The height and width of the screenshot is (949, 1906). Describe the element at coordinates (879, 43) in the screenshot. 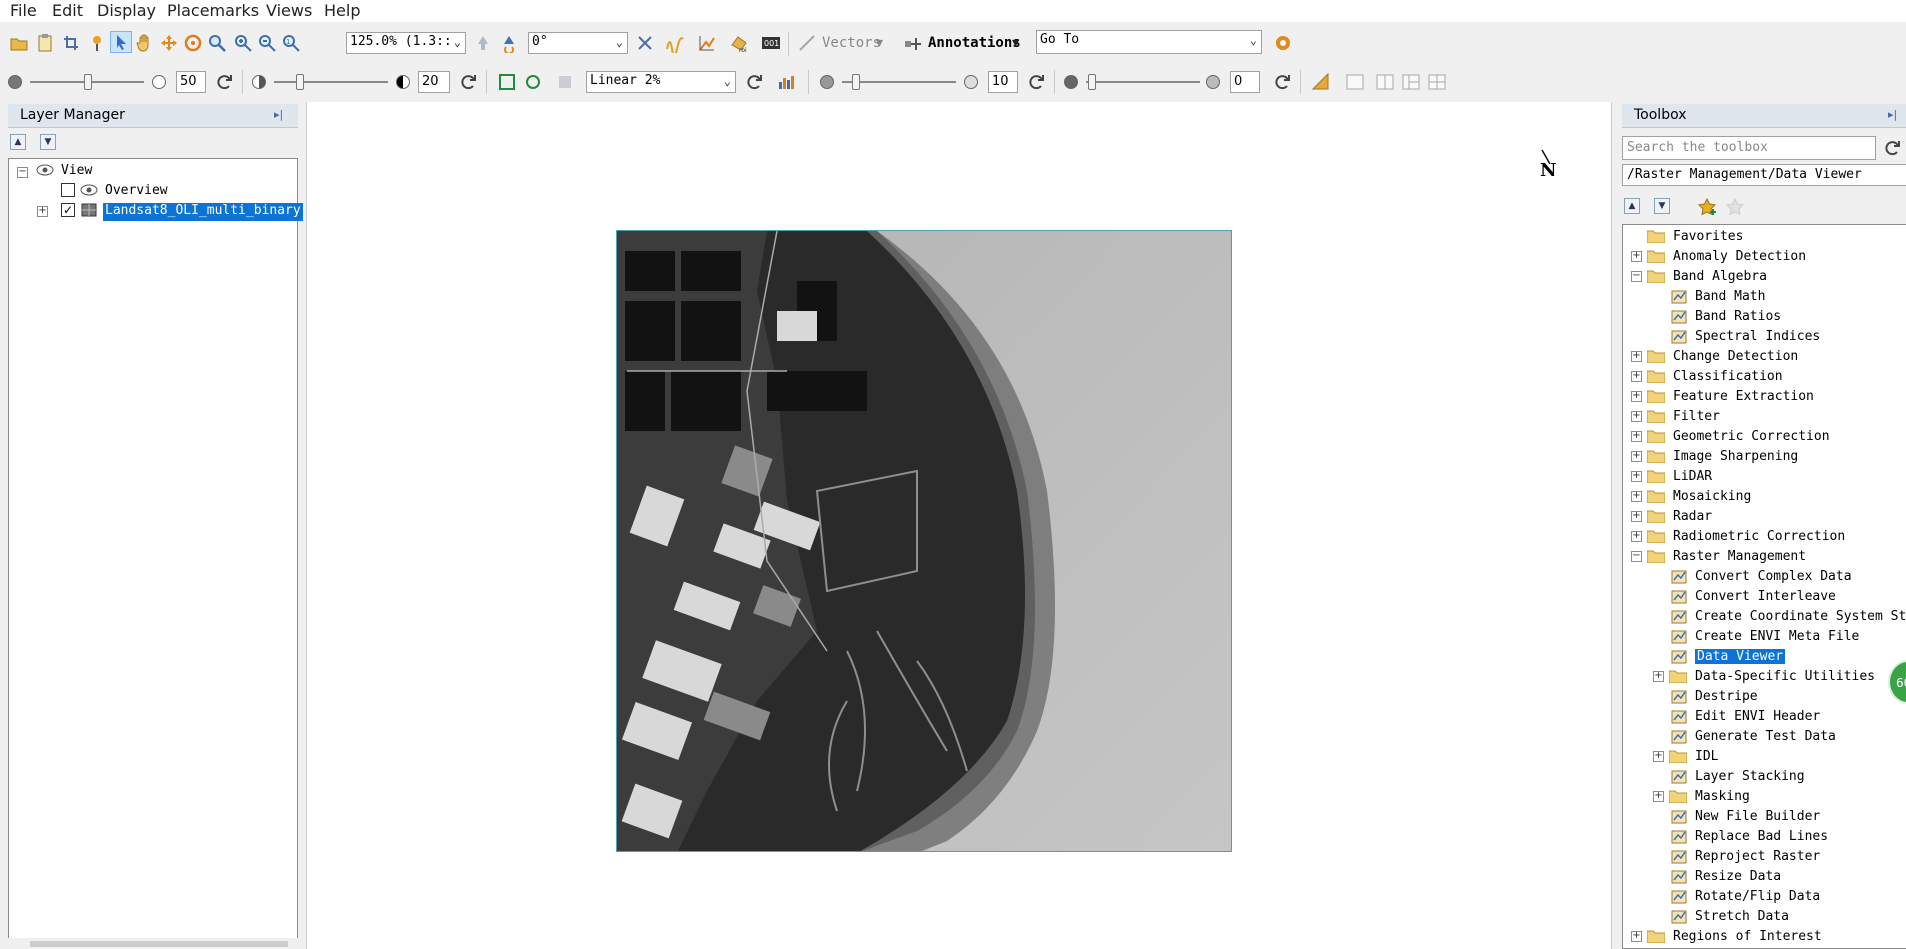

I see `vectors-dropdown-arrow: ▾` at that location.